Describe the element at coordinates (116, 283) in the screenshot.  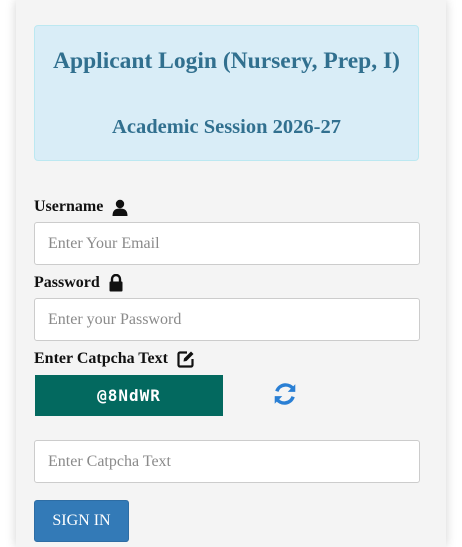
I see `lock-icon` at that location.